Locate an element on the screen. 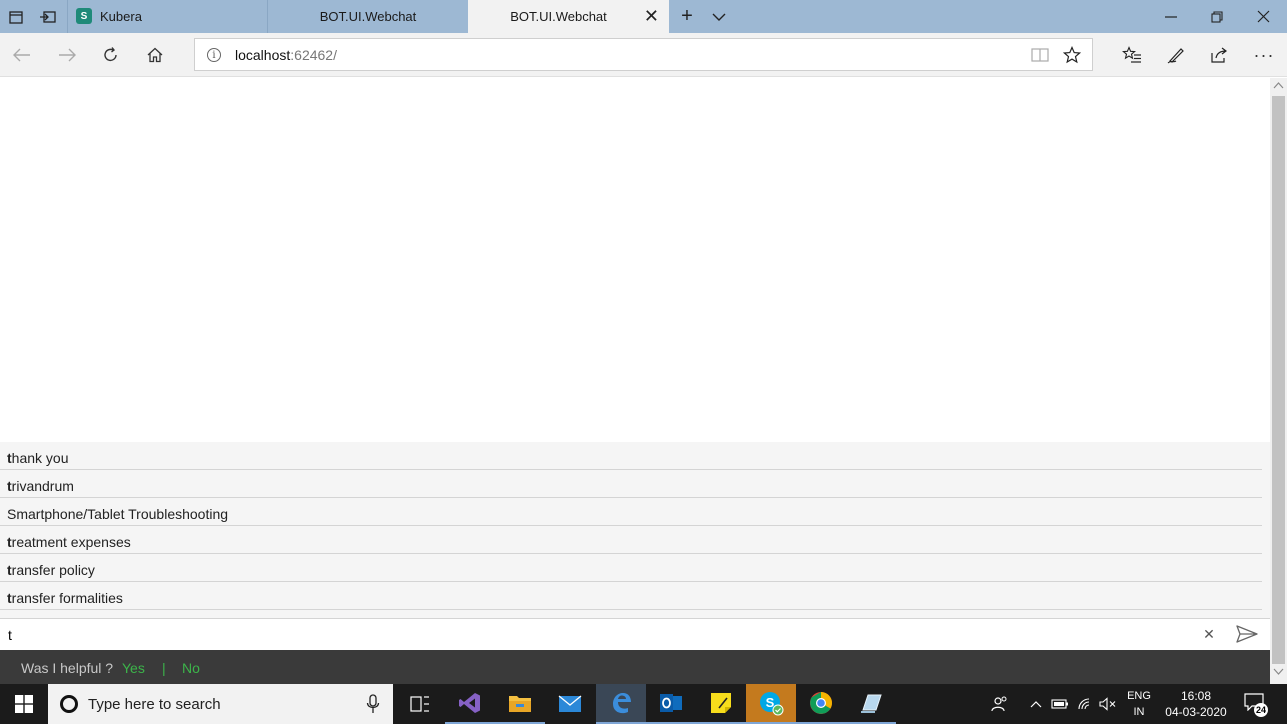  restore-icon is located at coordinates (1217, 16).